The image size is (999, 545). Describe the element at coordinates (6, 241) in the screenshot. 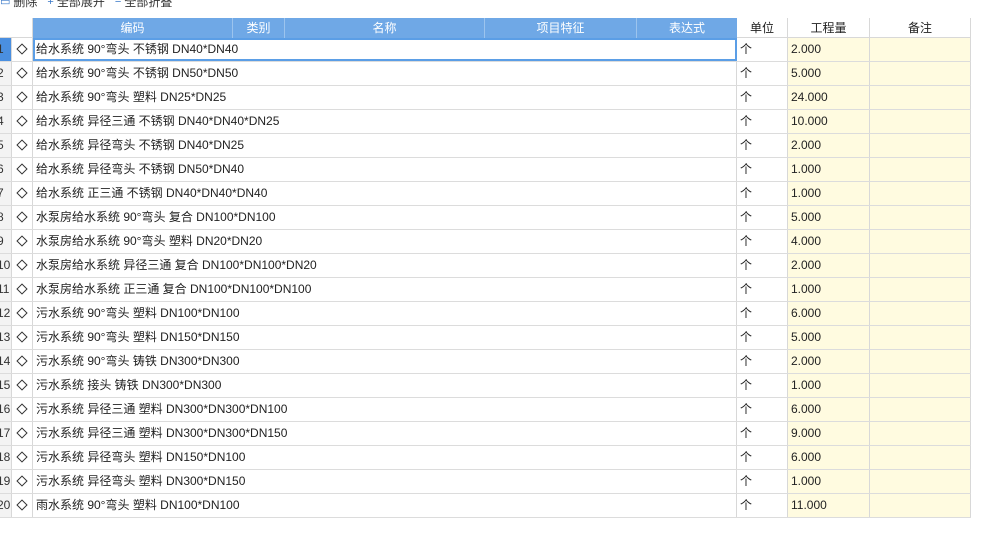

I see `row-number: 9` at that location.